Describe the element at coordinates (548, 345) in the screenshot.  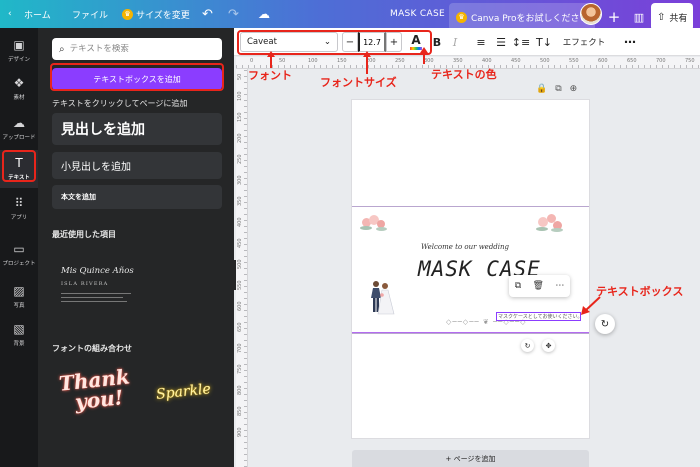
I see `move-handle-icon: ✥` at that location.